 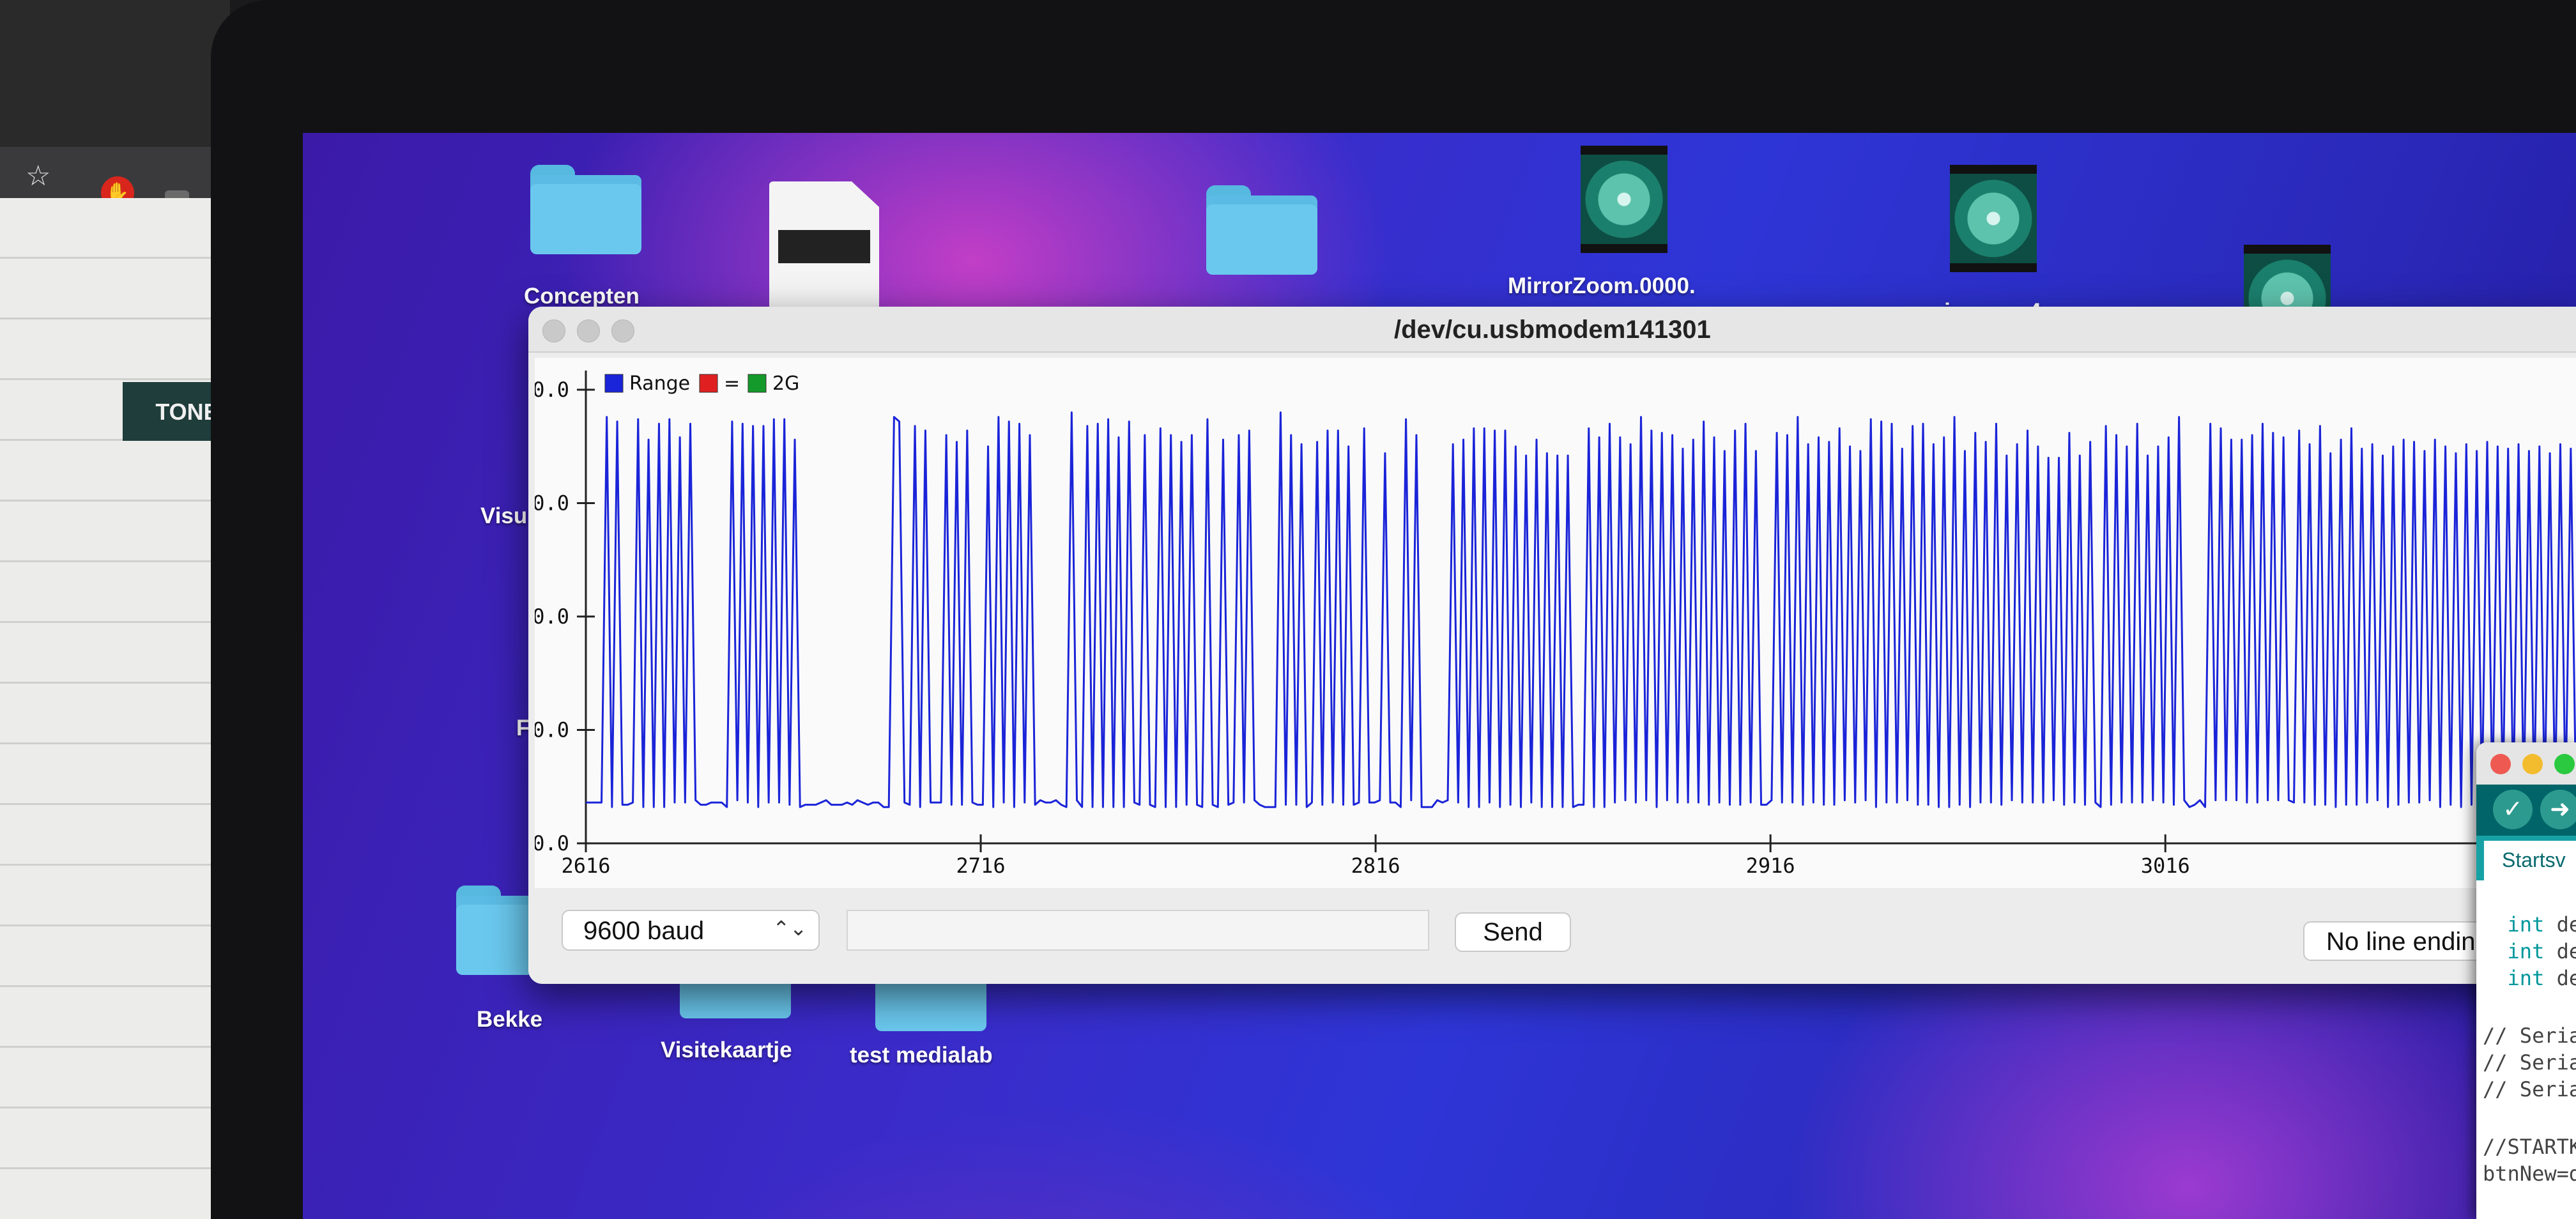 What do you see at coordinates (2165, 866) in the screenshot?
I see `x-tick-label: 3016` at bounding box center [2165, 866].